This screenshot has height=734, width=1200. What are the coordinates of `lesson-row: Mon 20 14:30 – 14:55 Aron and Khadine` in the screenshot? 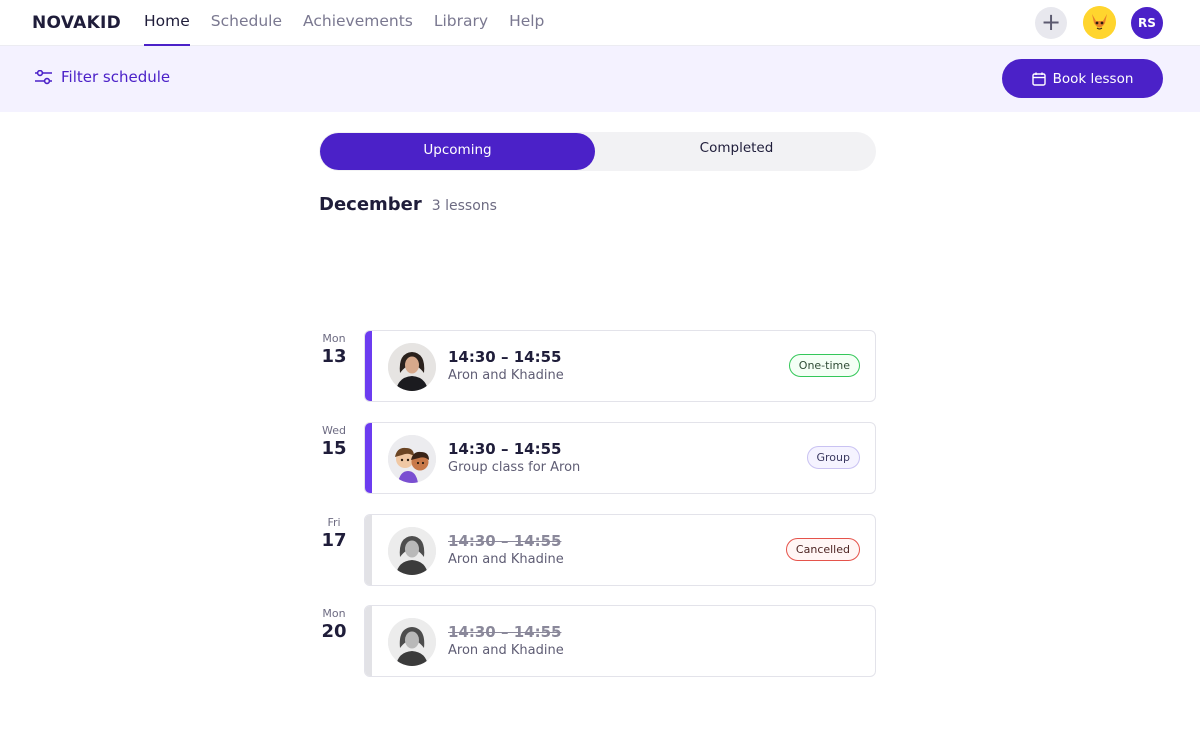 It's located at (595, 641).